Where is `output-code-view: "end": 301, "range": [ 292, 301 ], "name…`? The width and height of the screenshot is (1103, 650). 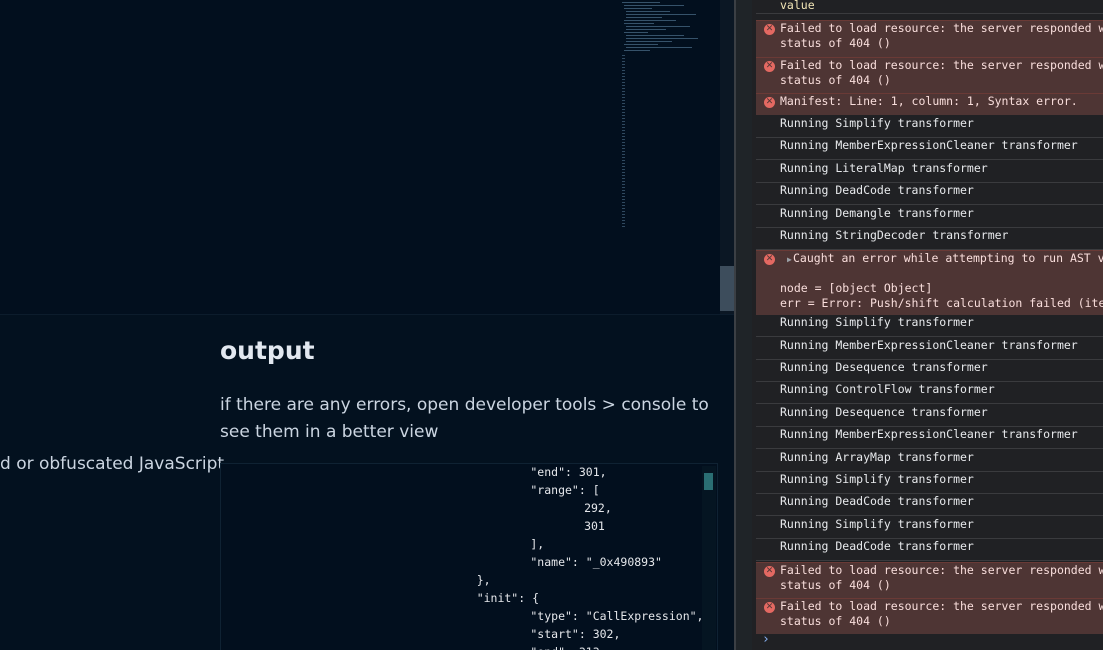
output-code-view: "end": 301, "range": [ 292, 301 ], "name… is located at coordinates (469, 556).